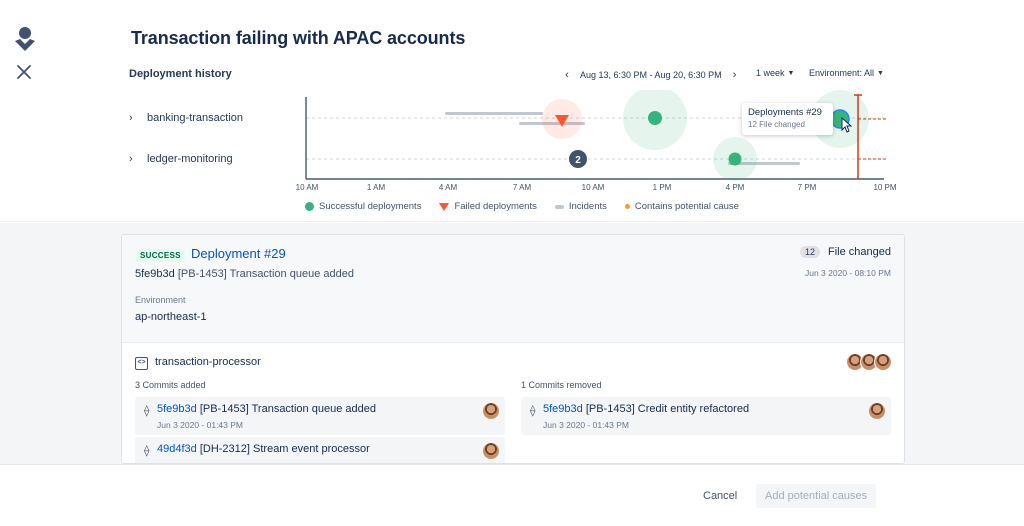  I want to click on close-icon, so click(24, 72).